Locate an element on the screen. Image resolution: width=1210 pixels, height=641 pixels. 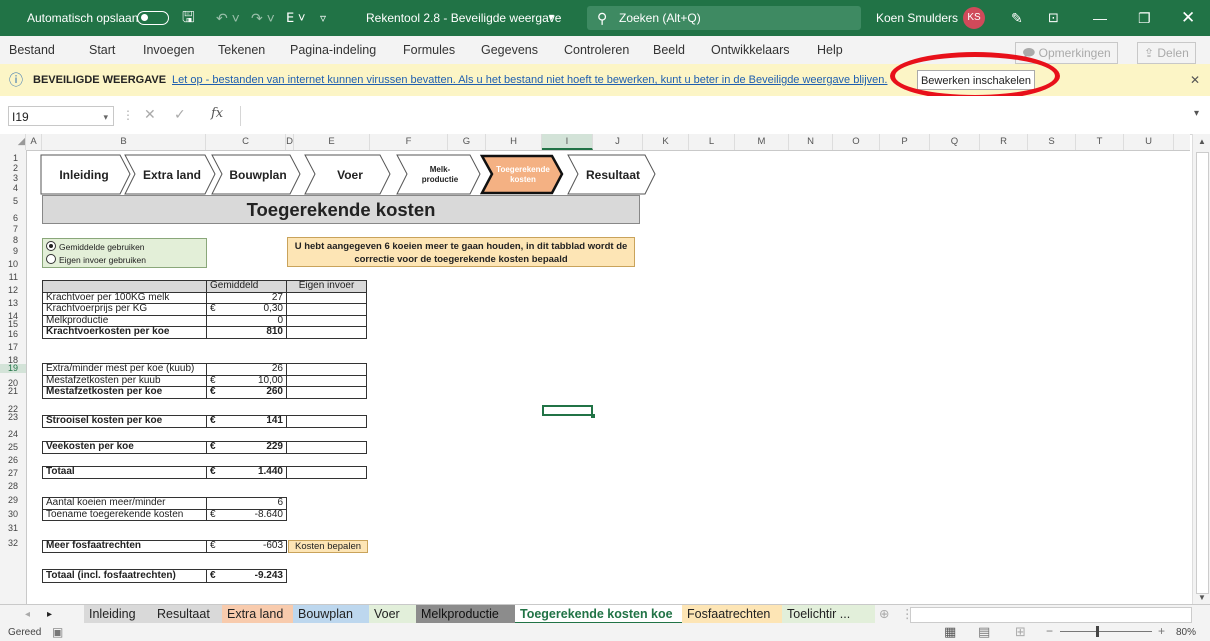
select-all-corner: ◢ is located at coordinates (13, 142).